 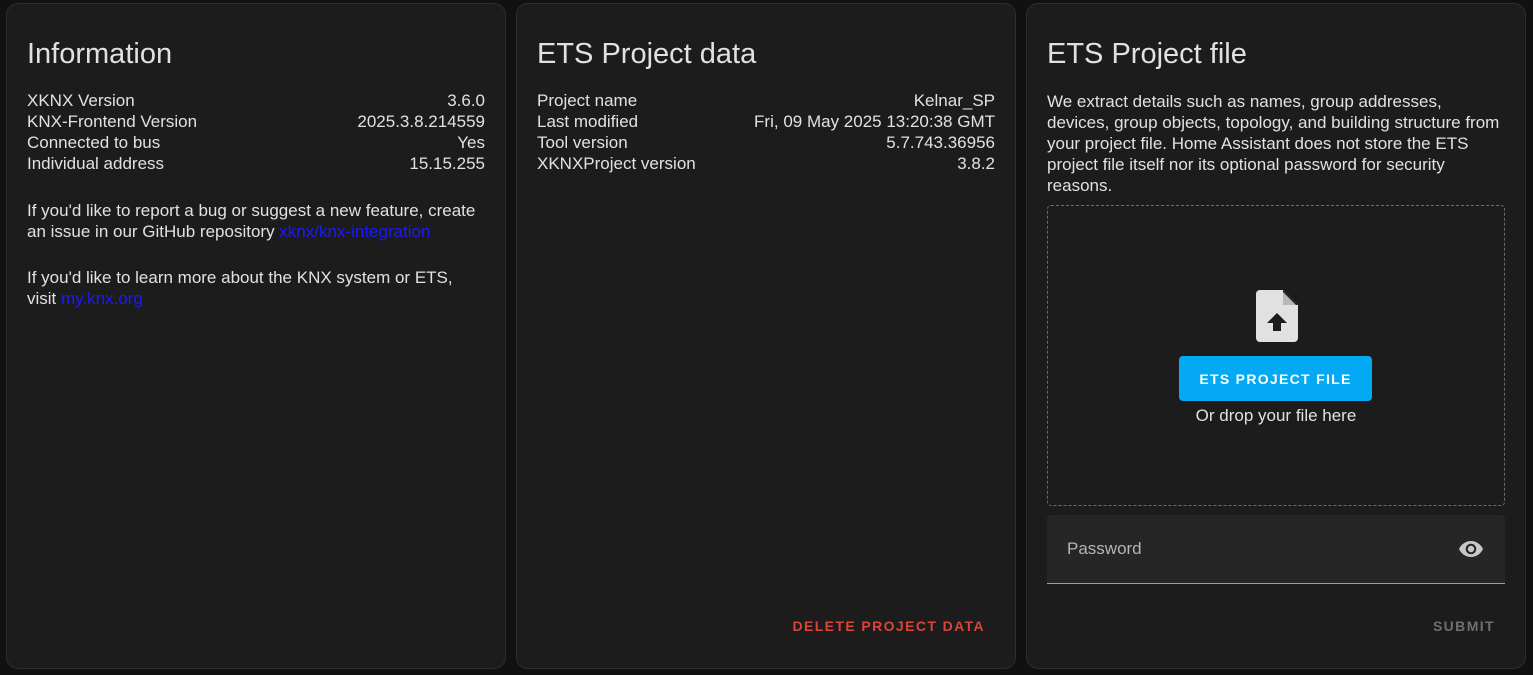 I want to click on github-repo-link: xknx/knx-integration, so click(x=354, y=231).